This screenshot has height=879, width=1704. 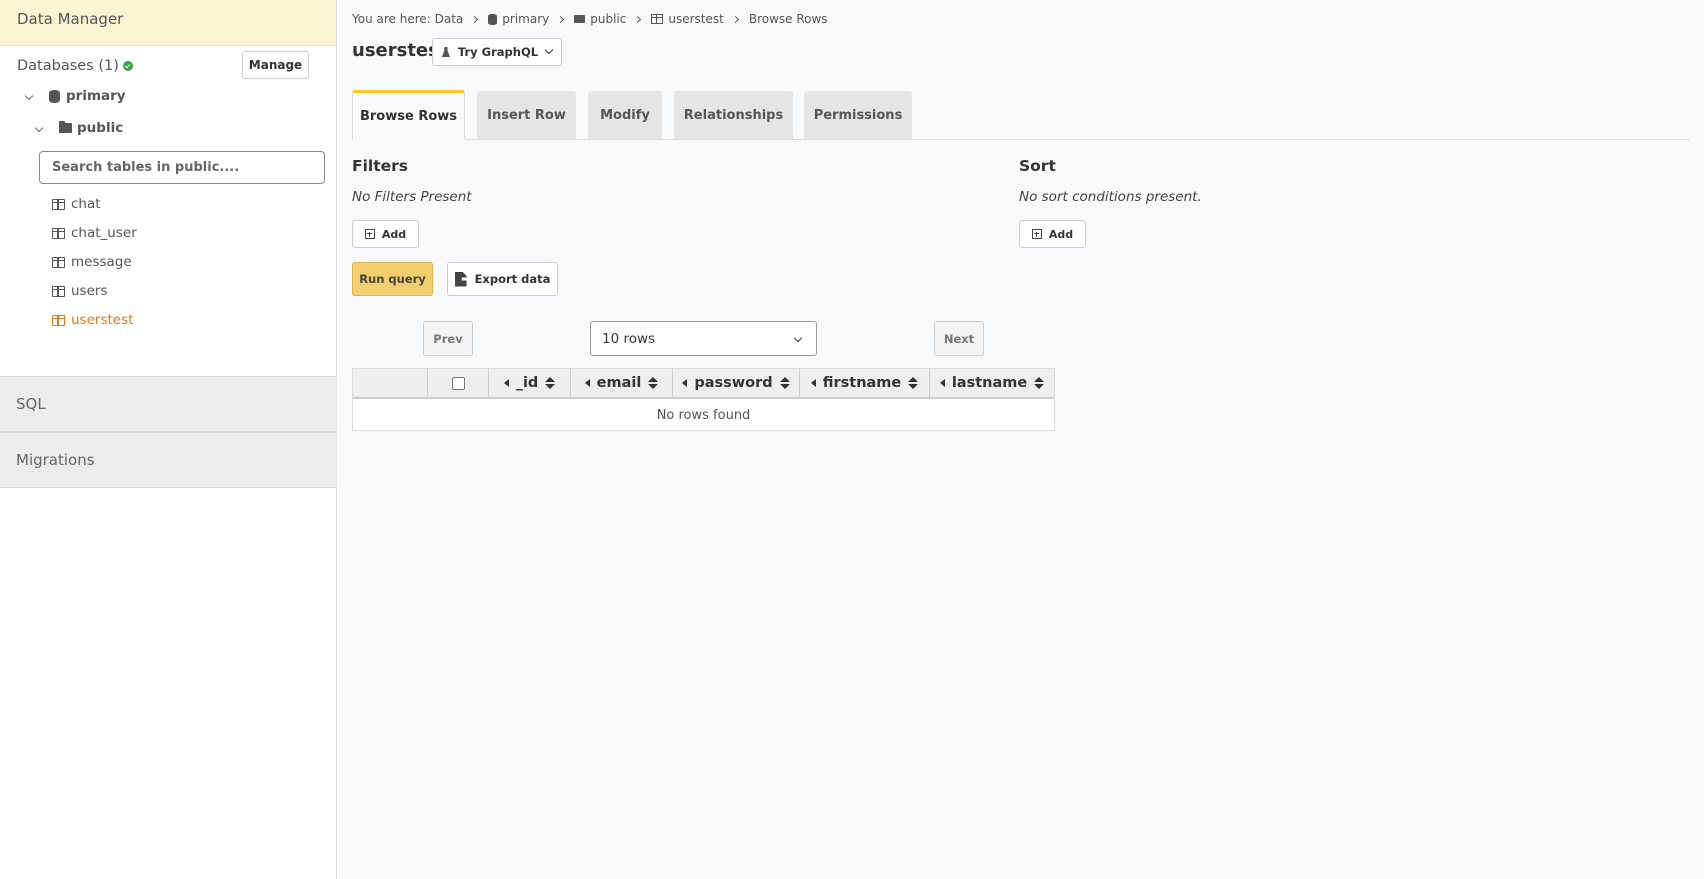 I want to click on column-header-label: firstname, so click(x=862, y=383).